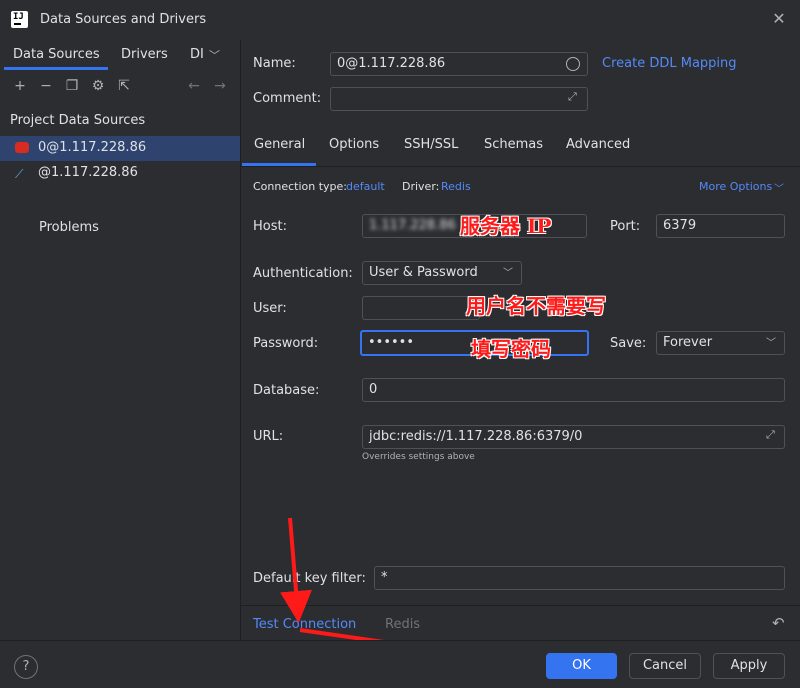 Image resolution: width=800 pixels, height=688 pixels. Describe the element at coordinates (749, 666) in the screenshot. I see `apply-button: Apply` at that location.